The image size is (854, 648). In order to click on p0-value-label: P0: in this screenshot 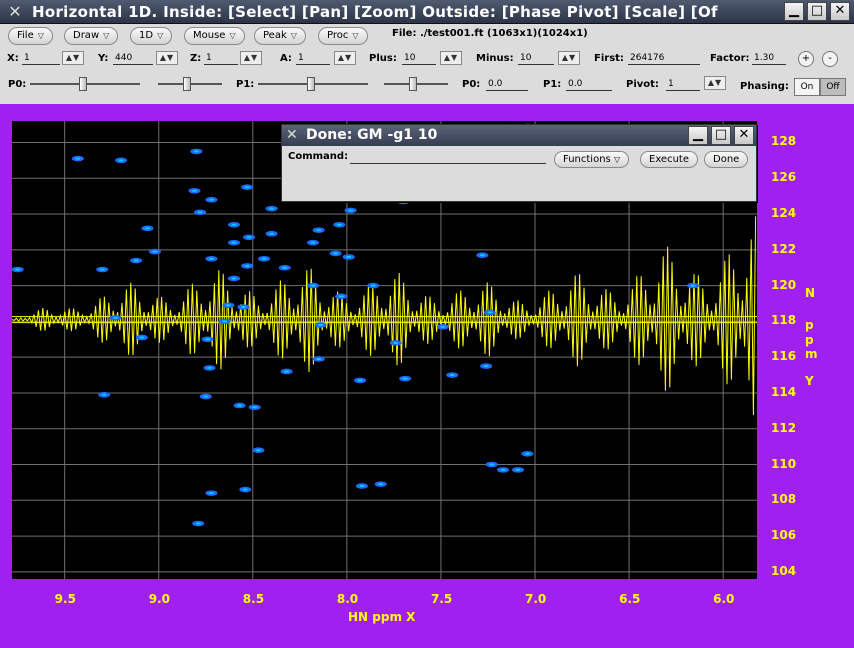, I will do `click(471, 84)`.